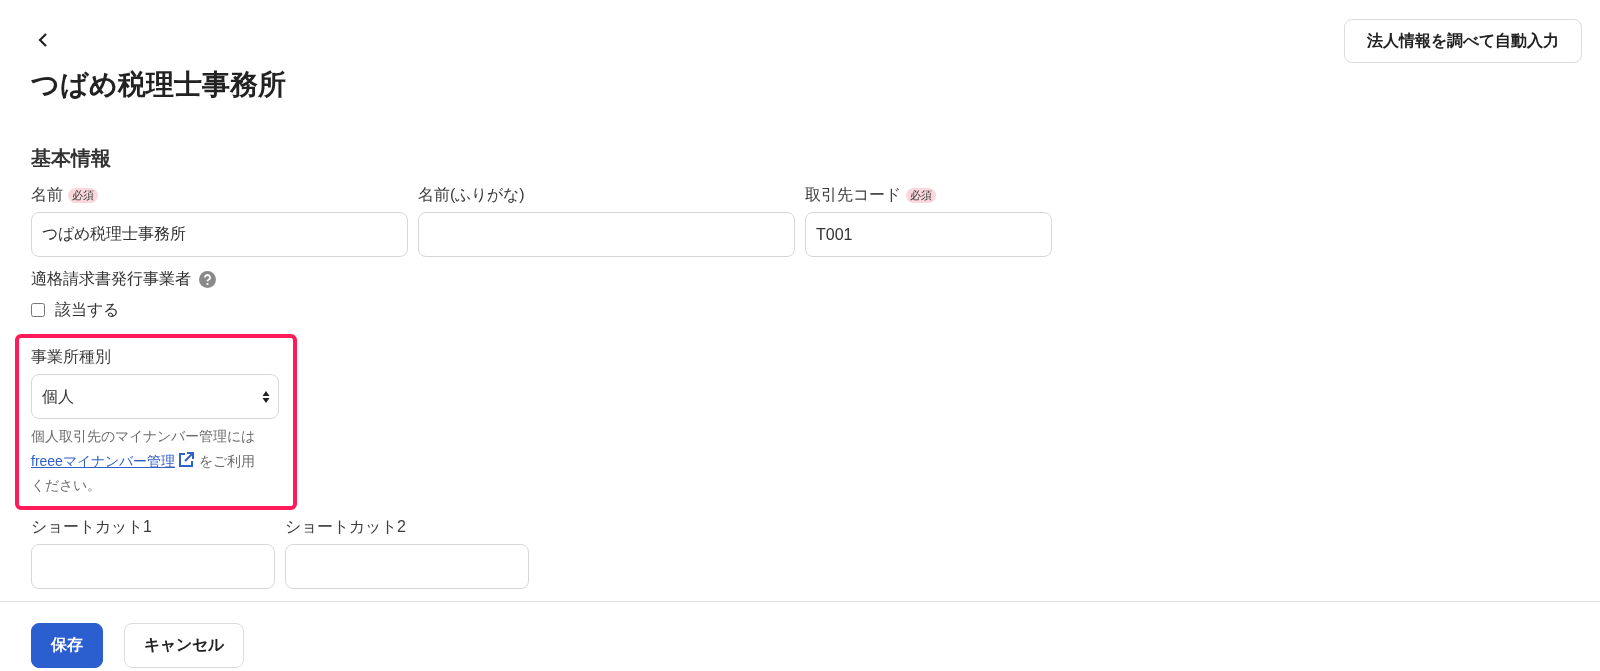 The height and width of the screenshot is (671, 1600). Describe the element at coordinates (67, 645) in the screenshot. I see `save-button: 保存` at that location.